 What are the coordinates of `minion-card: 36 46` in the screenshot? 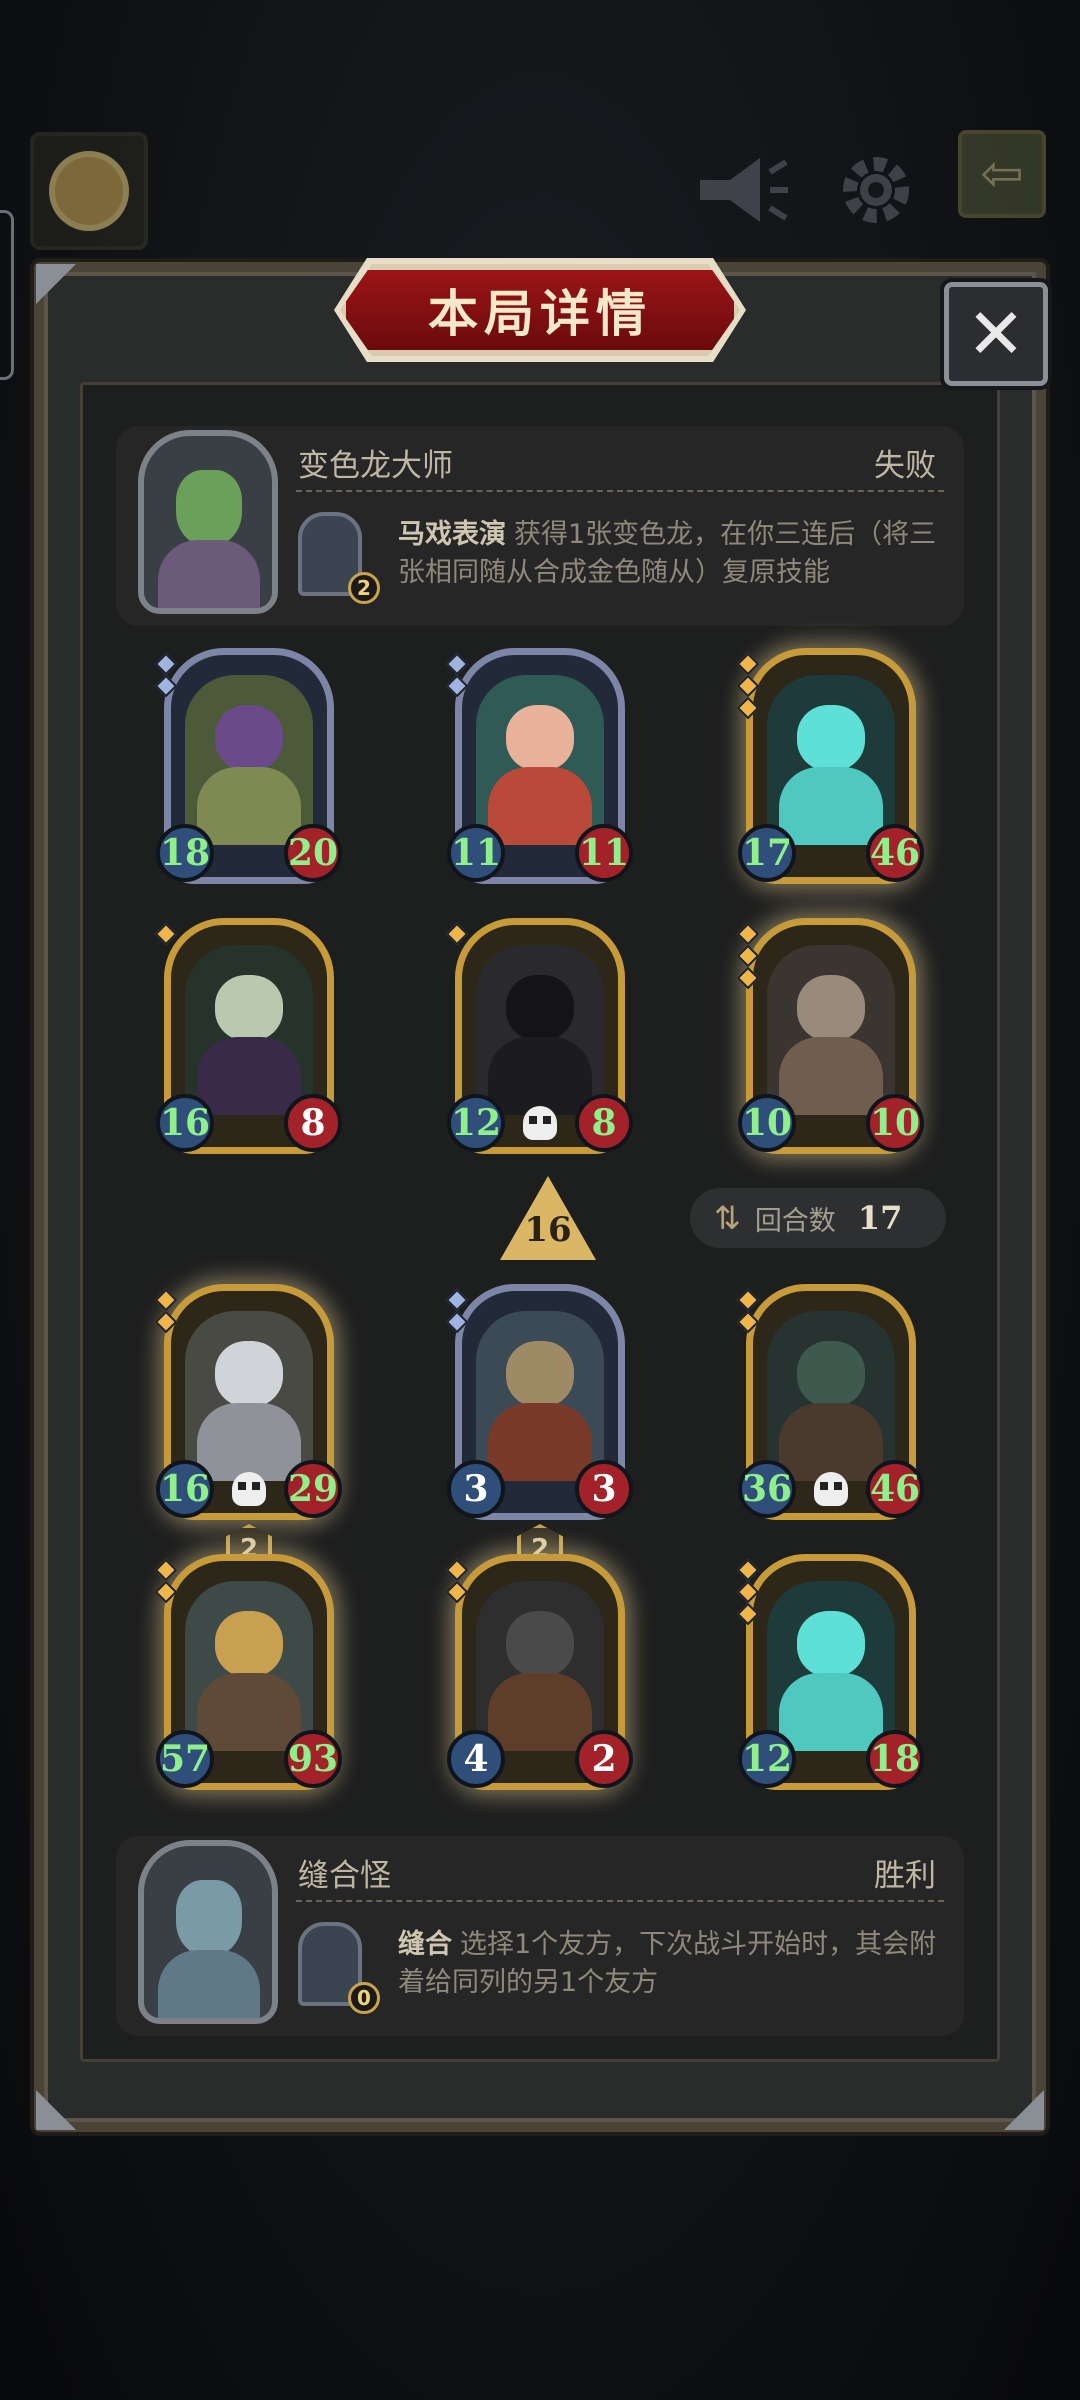 It's located at (830, 1402).